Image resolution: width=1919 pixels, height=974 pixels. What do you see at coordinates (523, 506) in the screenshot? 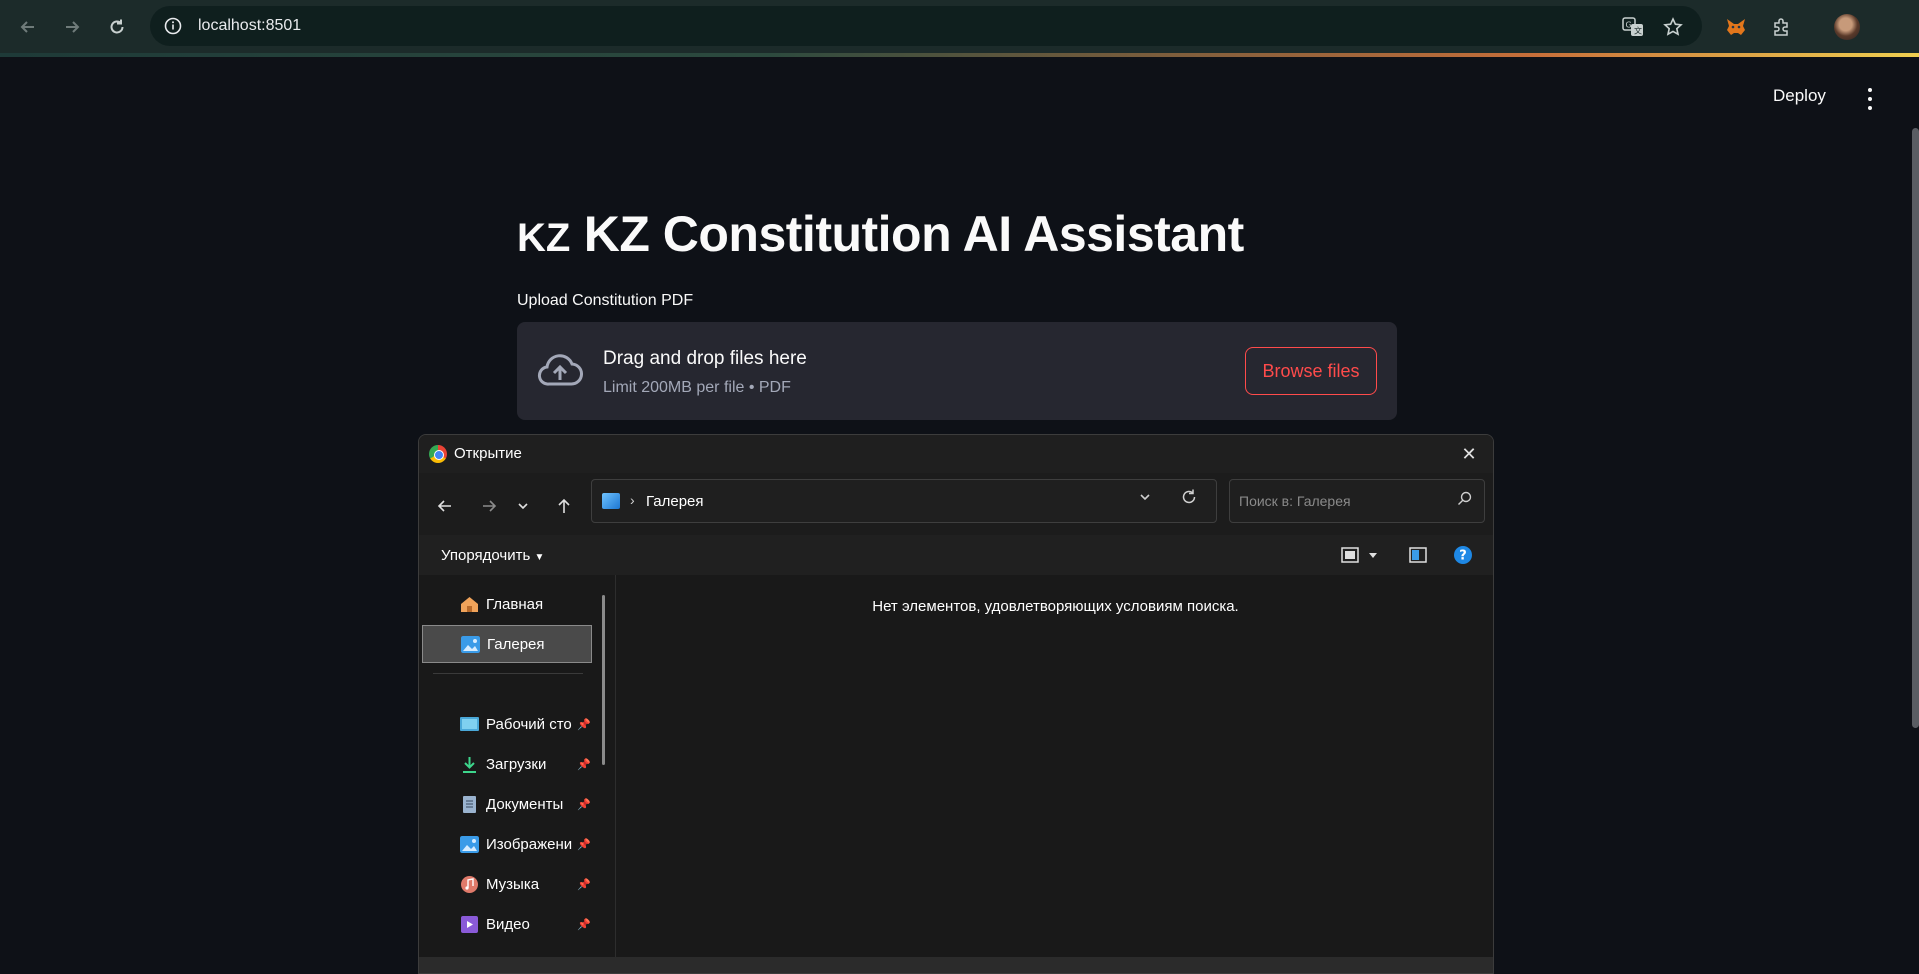
I see `recent-locations-chevron-icon` at bounding box center [523, 506].